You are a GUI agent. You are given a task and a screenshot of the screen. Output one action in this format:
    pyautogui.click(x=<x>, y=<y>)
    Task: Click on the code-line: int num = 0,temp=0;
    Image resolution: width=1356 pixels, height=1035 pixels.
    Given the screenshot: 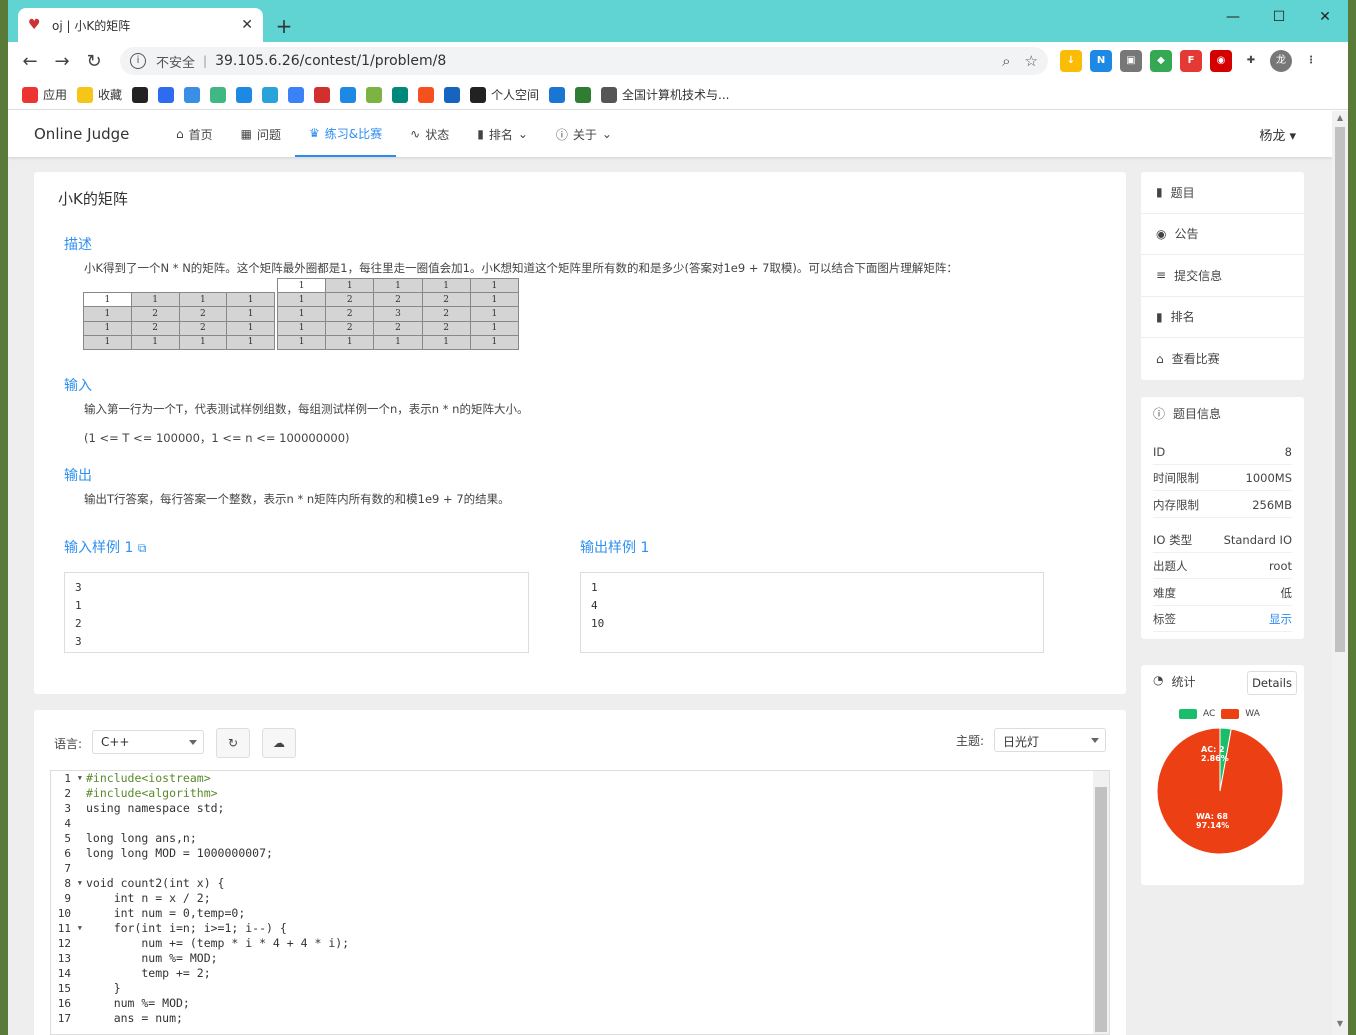 What is the action you would take?
    pyautogui.click(x=217, y=913)
    